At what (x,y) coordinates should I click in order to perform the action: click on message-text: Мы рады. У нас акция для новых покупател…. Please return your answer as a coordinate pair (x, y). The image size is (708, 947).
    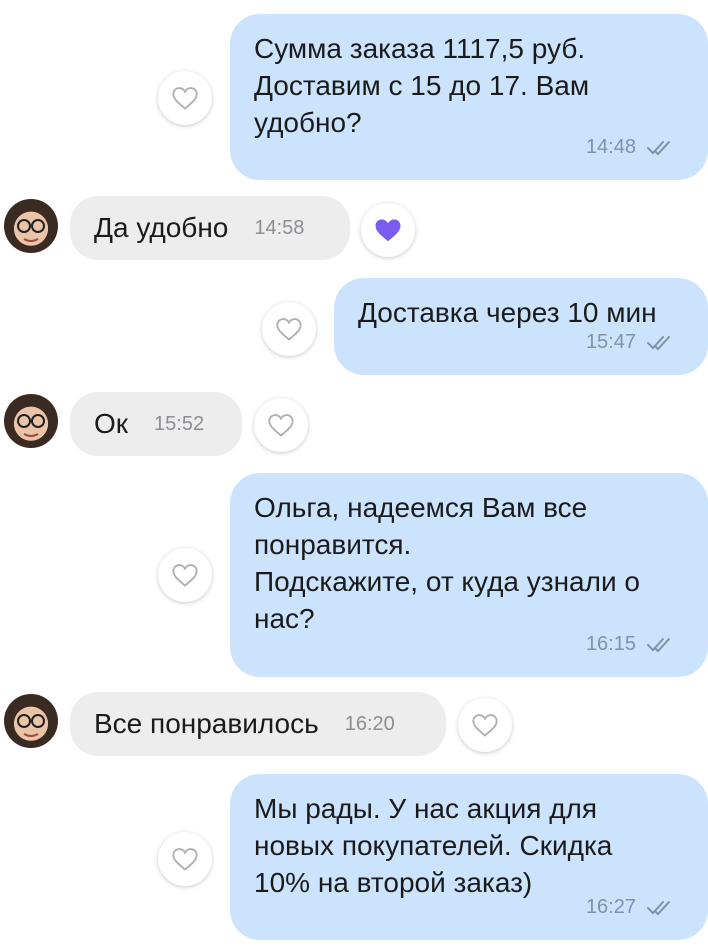
    Looking at the image, I should click on (433, 845).